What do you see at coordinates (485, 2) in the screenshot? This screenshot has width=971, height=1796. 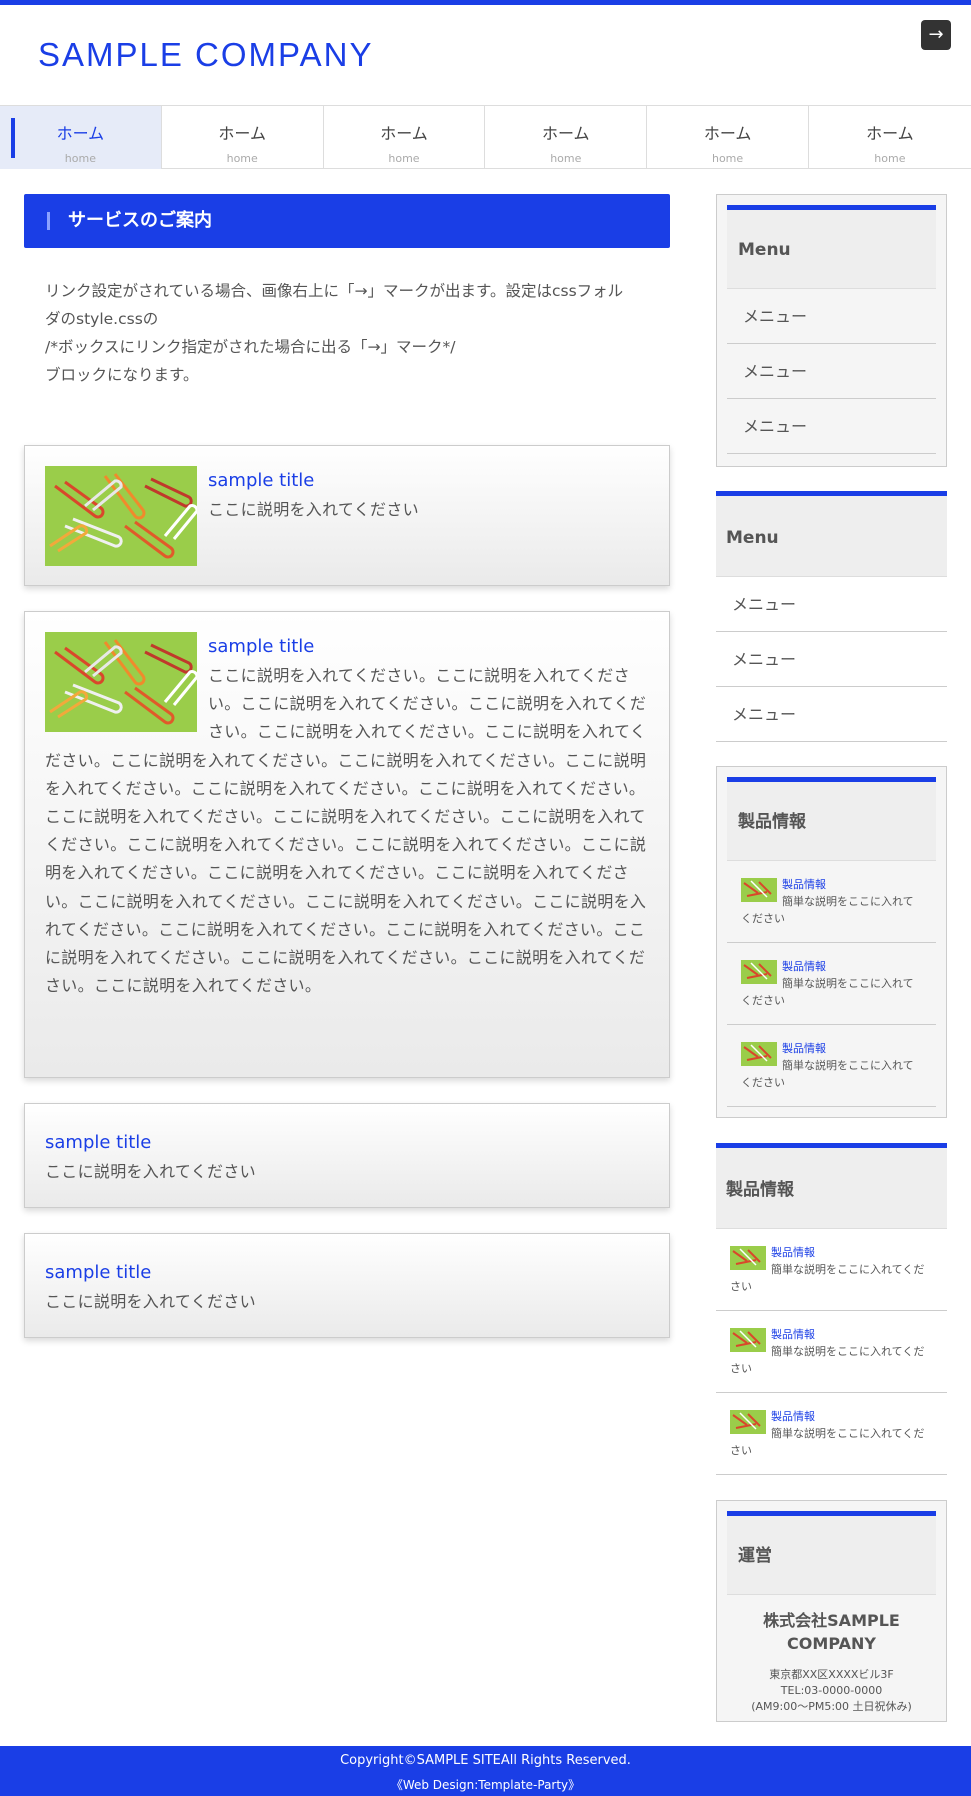 I see `top-accent-bar` at bounding box center [485, 2].